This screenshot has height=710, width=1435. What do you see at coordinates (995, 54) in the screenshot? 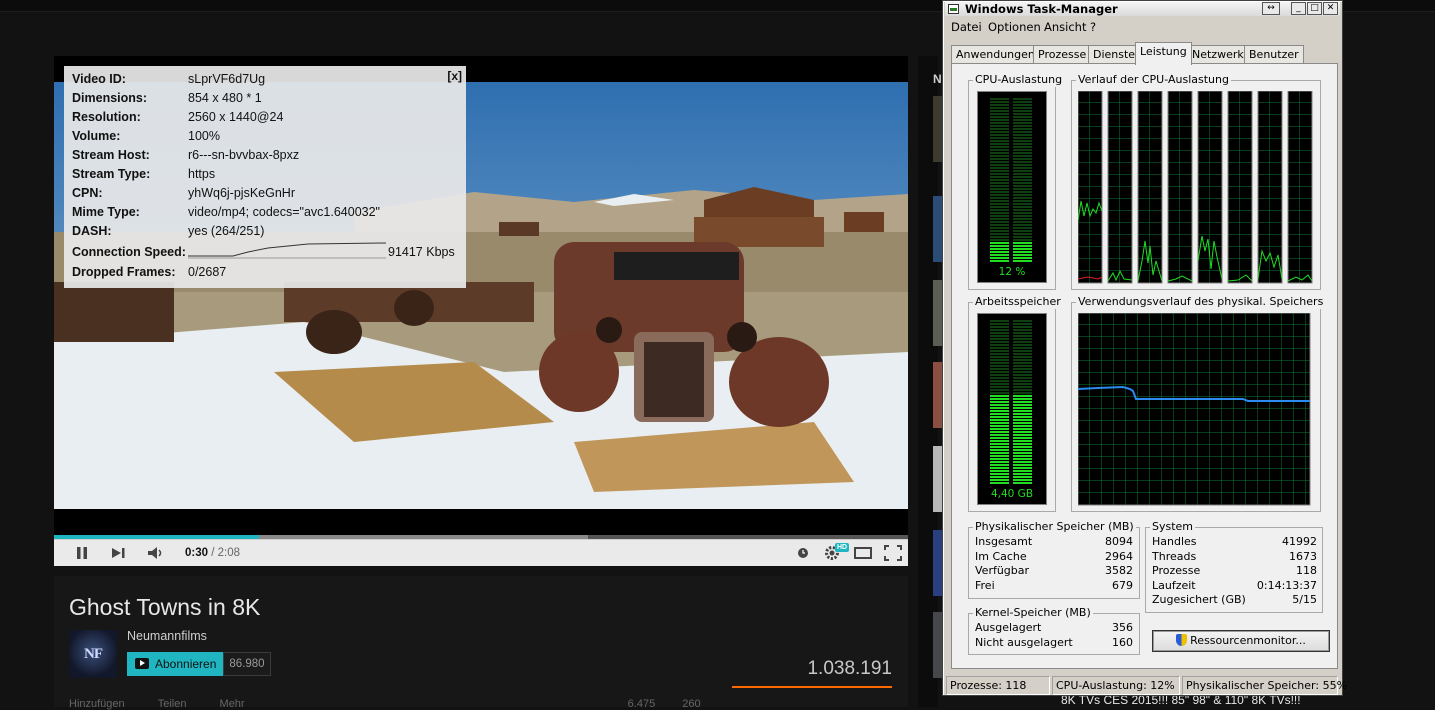
I see `tab-applications: Anwendungen` at bounding box center [995, 54].